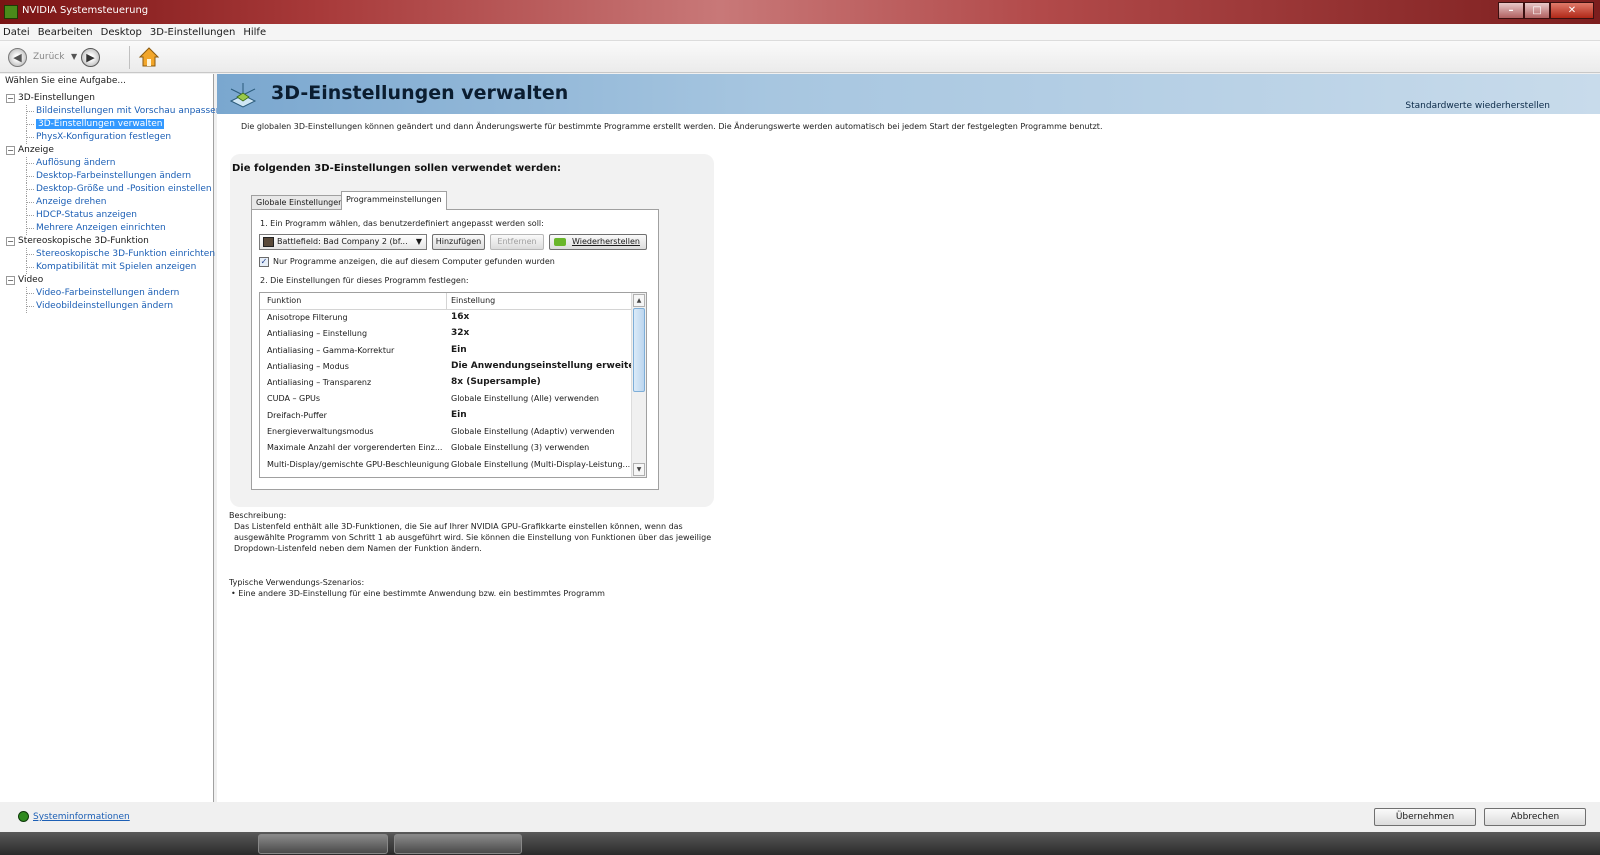 This screenshot has height=855, width=1600. I want to click on menu-datei: Datei, so click(16, 32).